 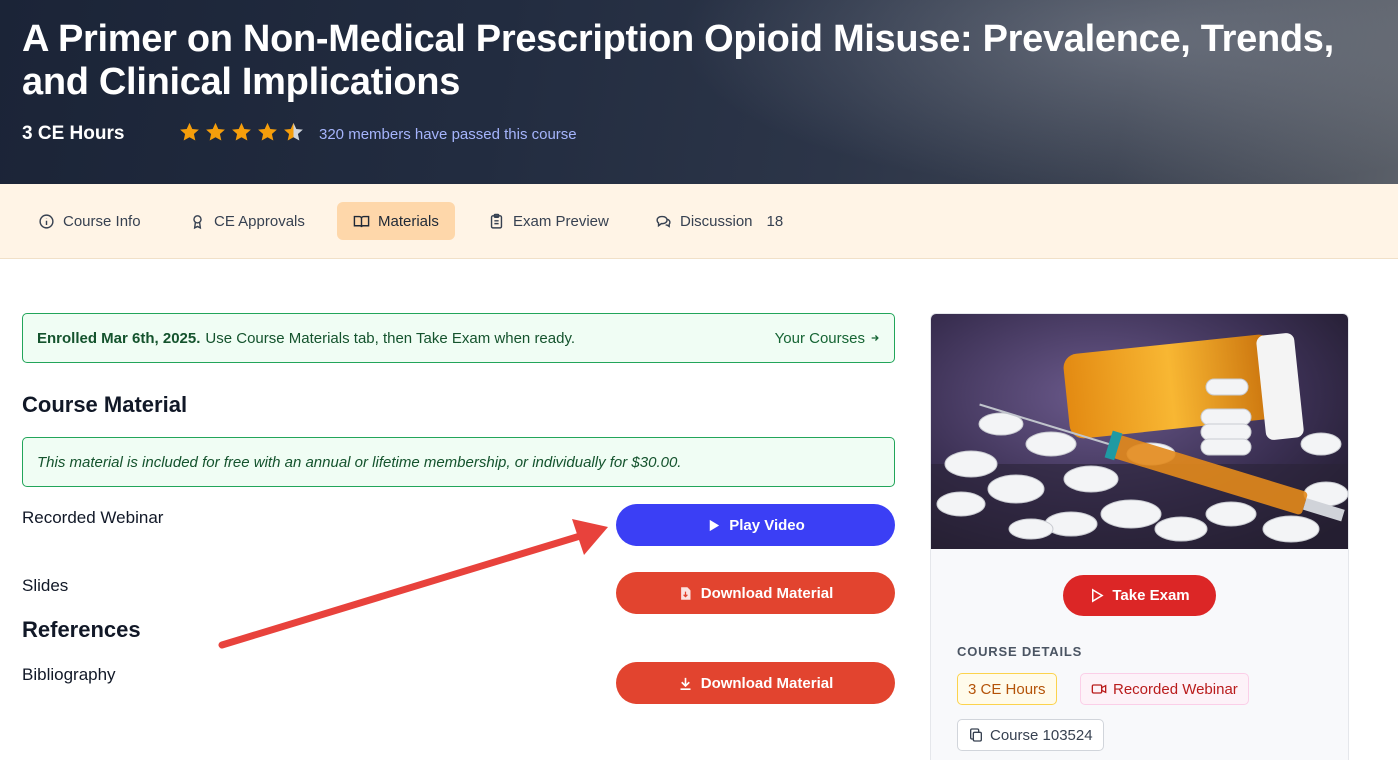 I want to click on tab-materials: Materials, so click(x=396, y=221).